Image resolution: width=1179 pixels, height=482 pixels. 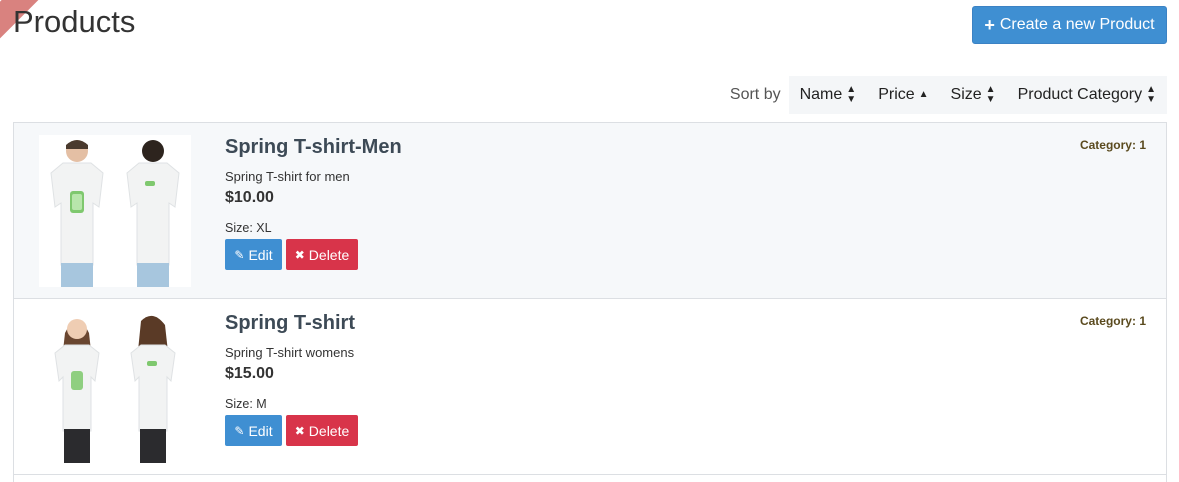 I want to click on product-price: $10.00, so click(x=249, y=197).